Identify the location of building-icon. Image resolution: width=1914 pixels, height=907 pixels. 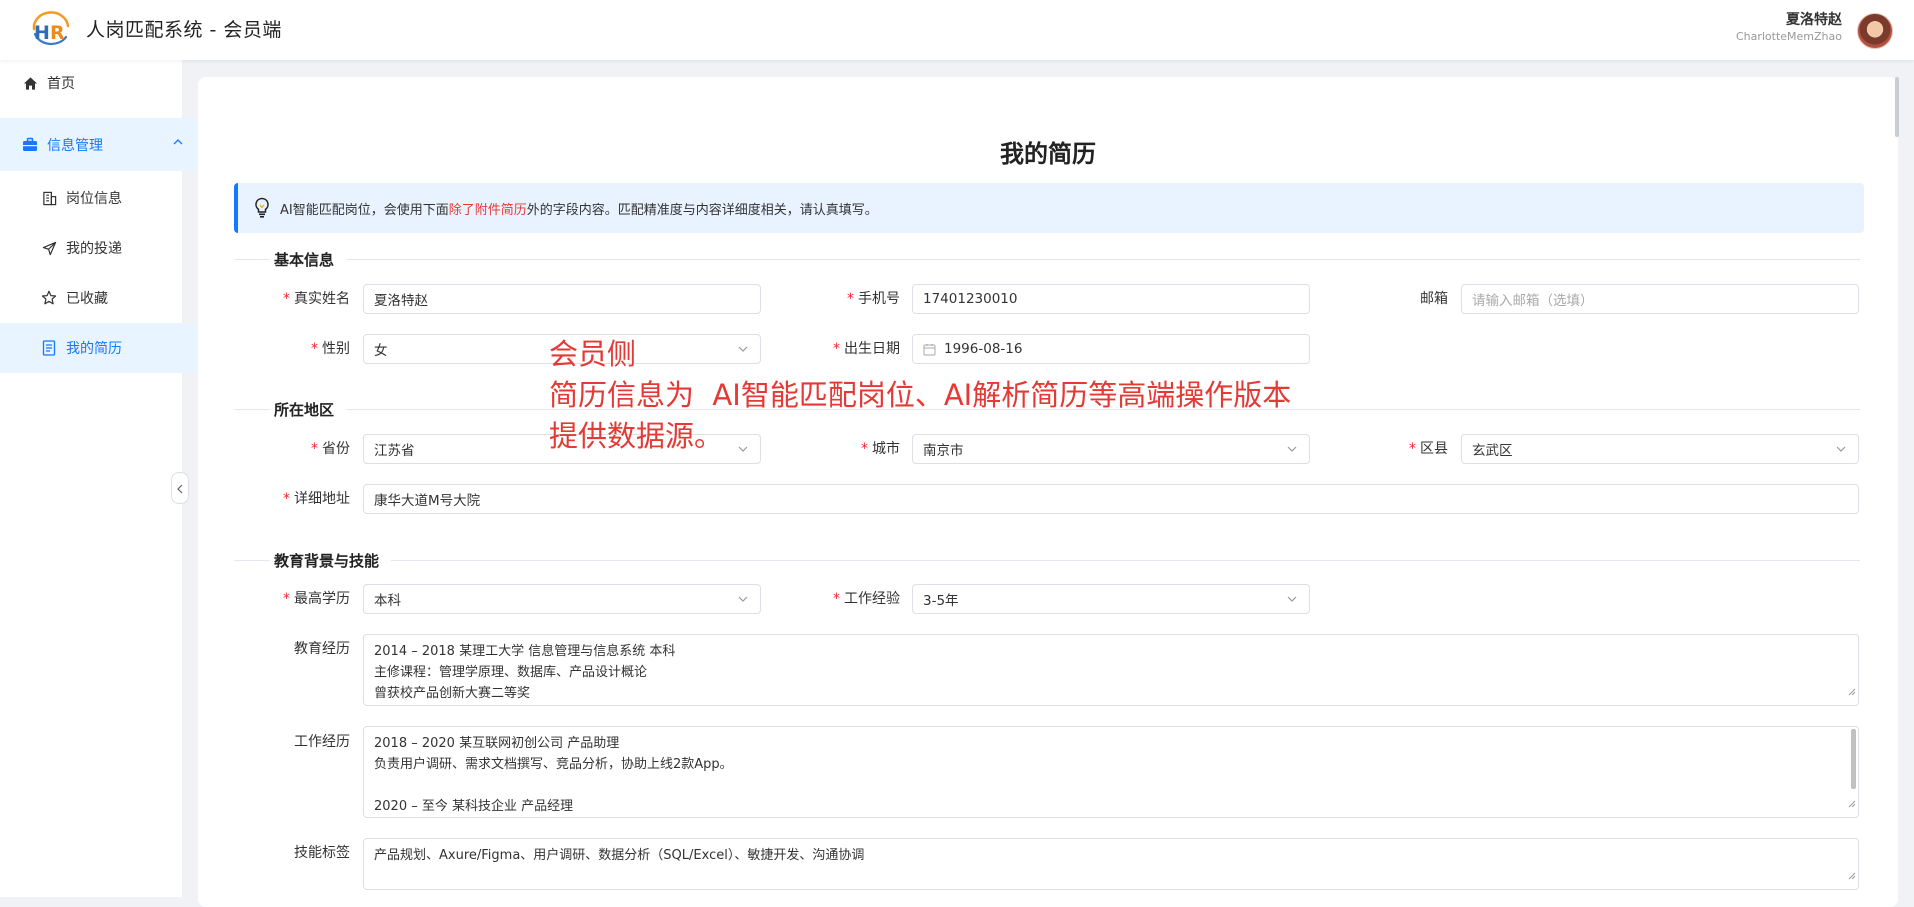
(49, 198).